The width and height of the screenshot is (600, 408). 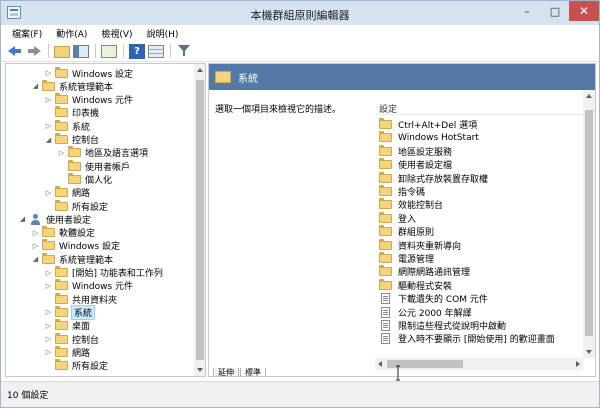 What do you see at coordinates (420, 245) in the screenshot?
I see `list-item: 資料夾重新導向` at bounding box center [420, 245].